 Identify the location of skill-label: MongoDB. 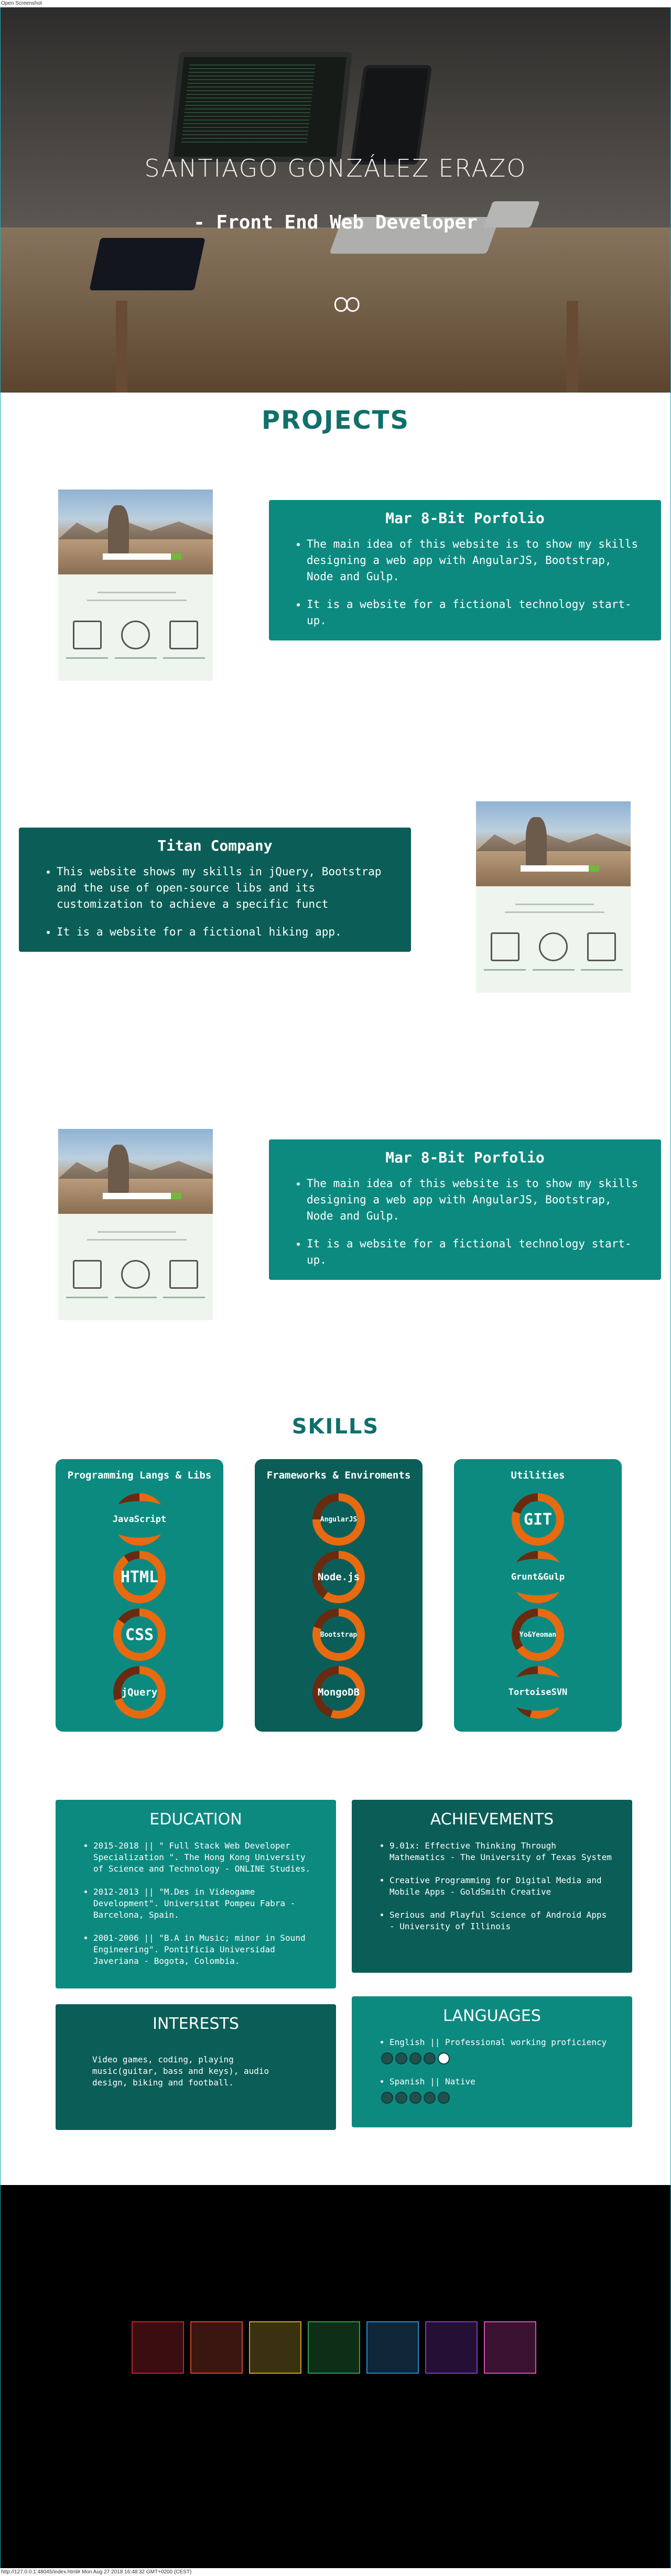
(339, 1692).